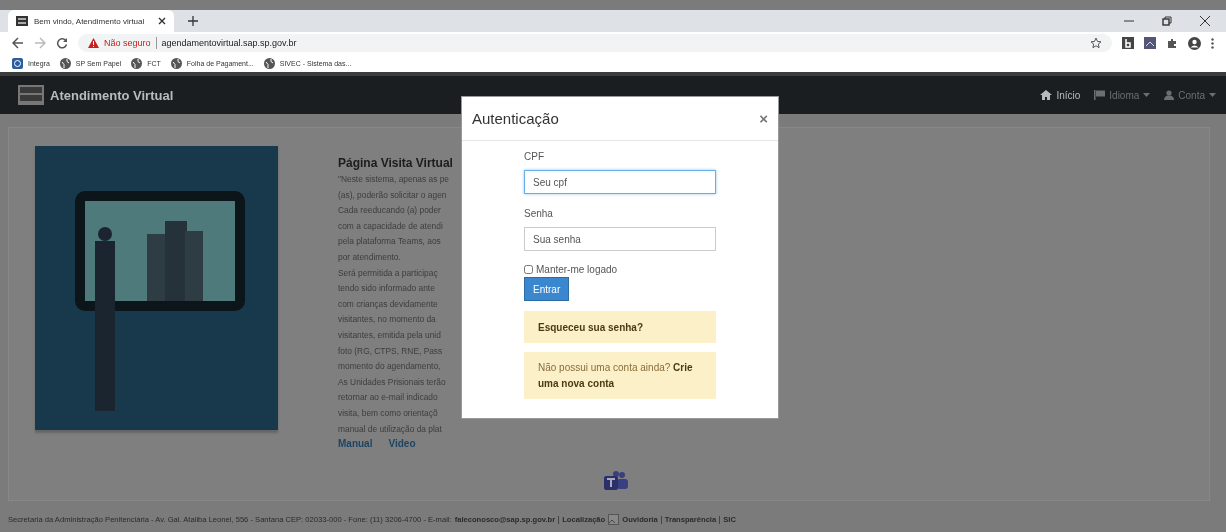 Image resolution: width=1226 pixels, height=532 pixels. What do you see at coordinates (534, 156) in the screenshot?
I see `field-label: CPF` at bounding box center [534, 156].